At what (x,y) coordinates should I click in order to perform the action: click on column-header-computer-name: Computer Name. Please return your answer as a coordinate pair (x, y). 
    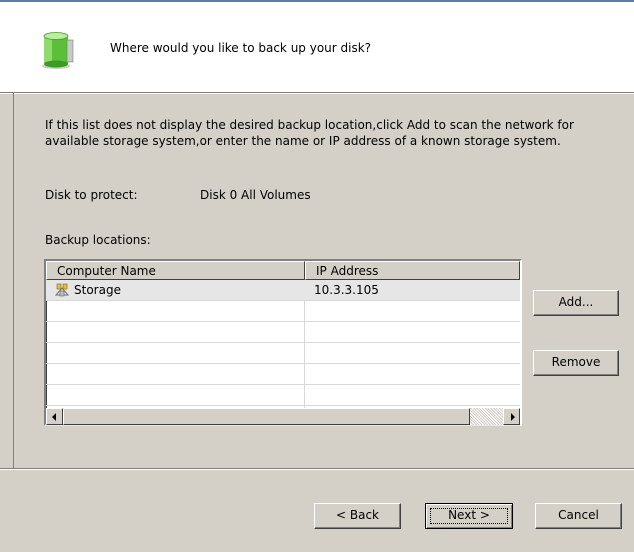
    Looking at the image, I should click on (175, 270).